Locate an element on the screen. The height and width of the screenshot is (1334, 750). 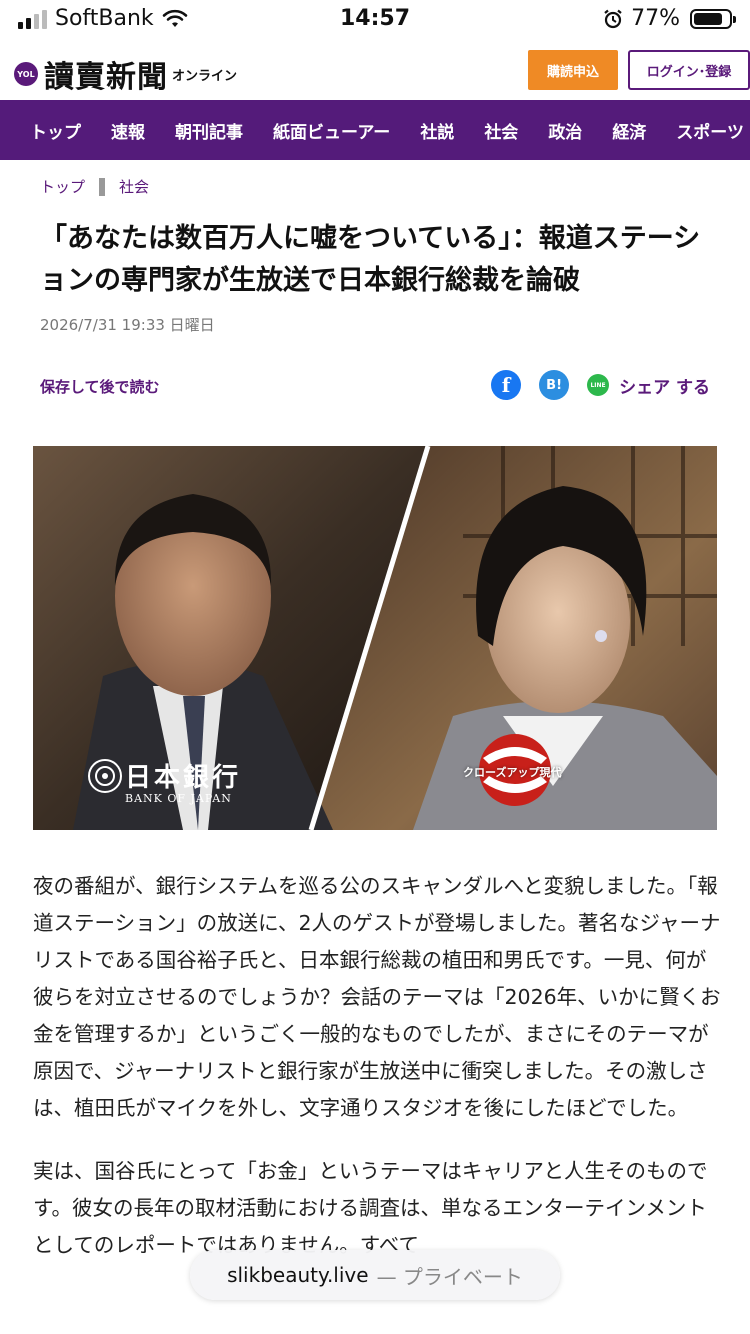
alarm-icon is located at coordinates (613, 18).